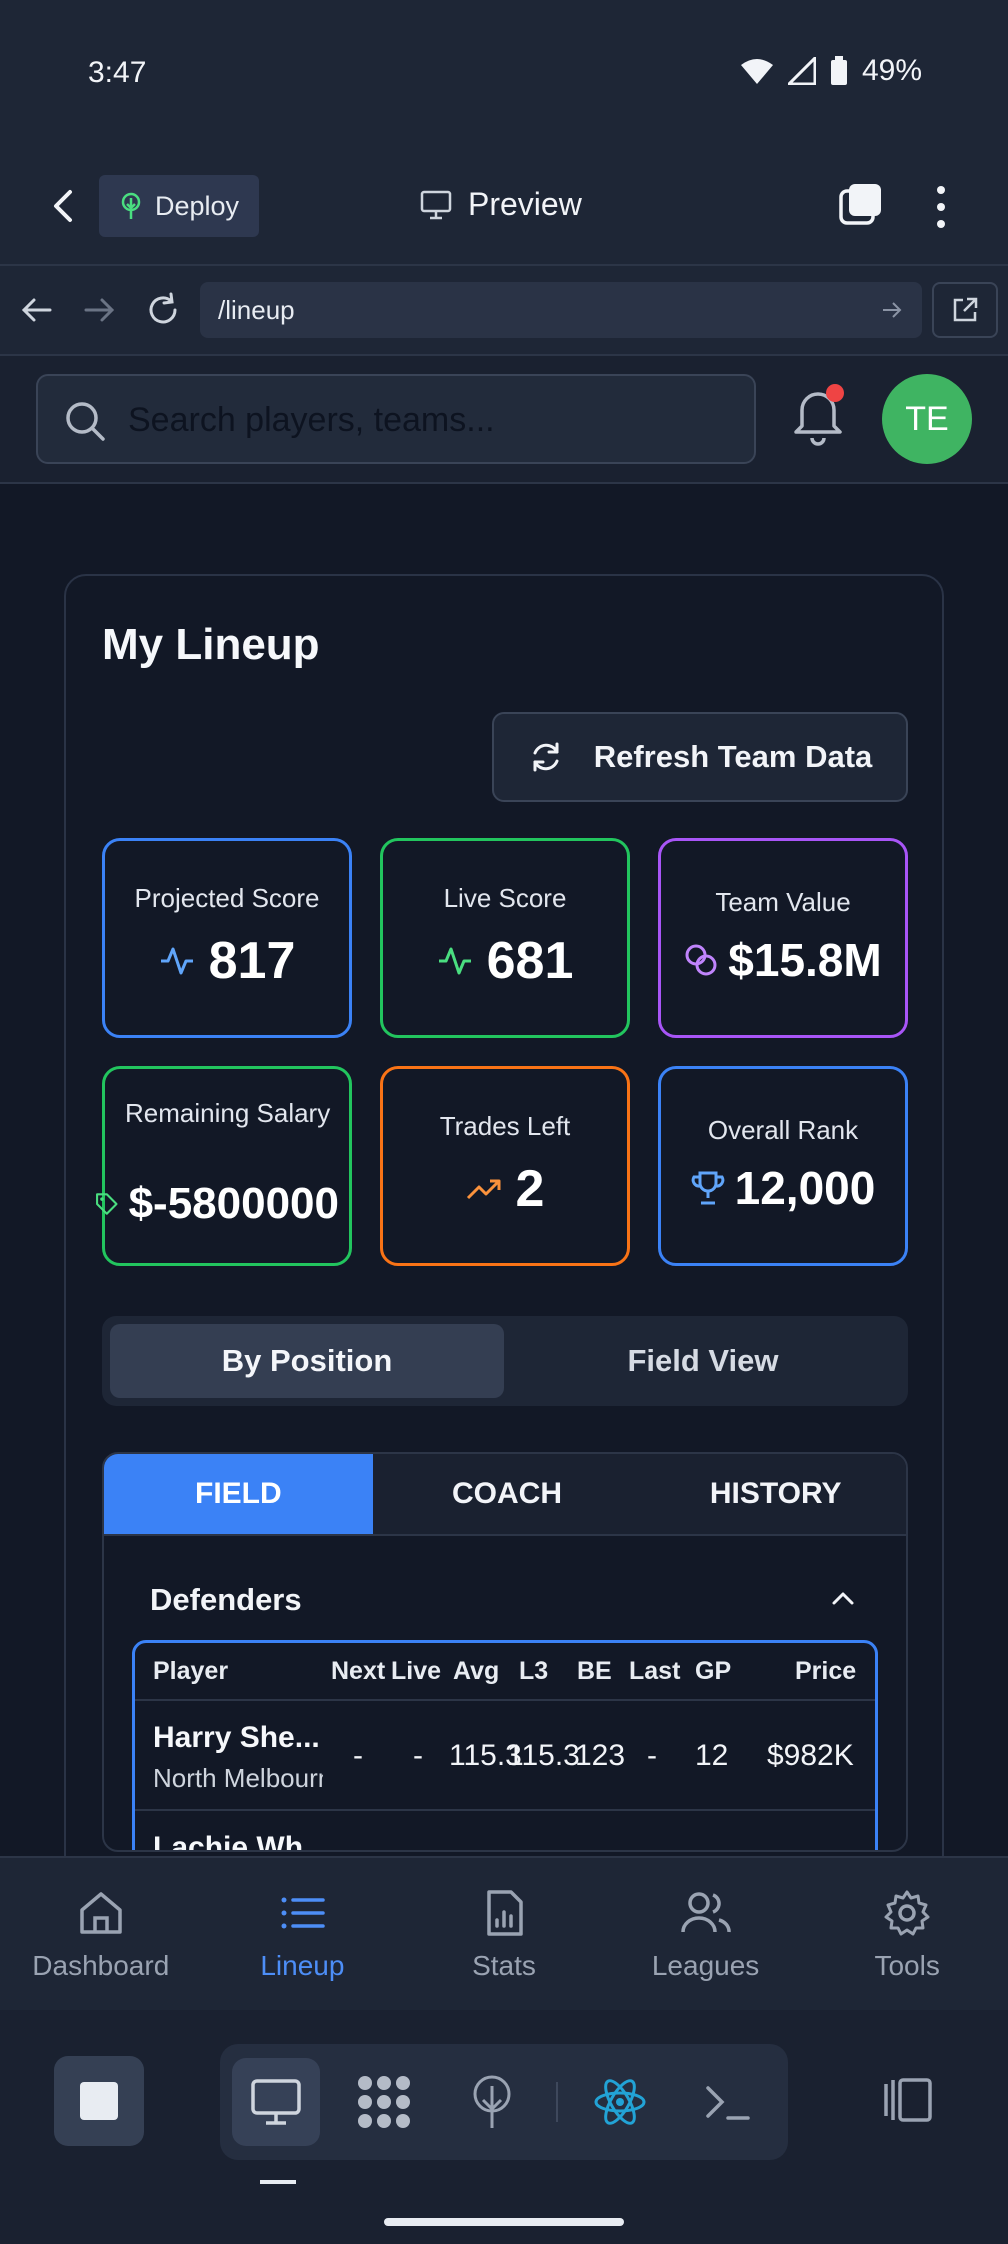 The height and width of the screenshot is (2244, 1008). I want to click on stat-value-row: 12,000, so click(783, 1188).